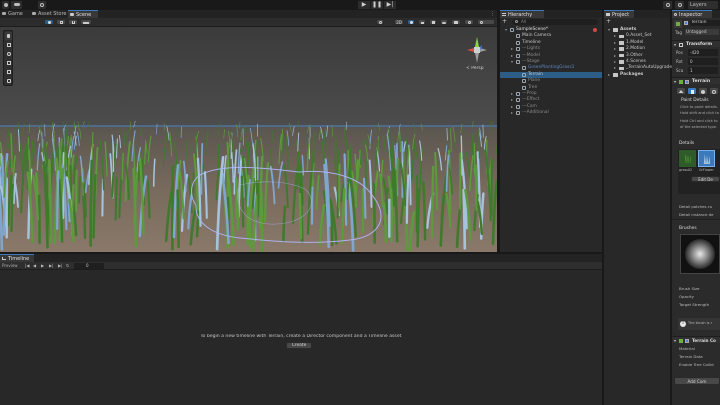 Image resolution: width=720 pixels, height=405 pixels. What do you see at coordinates (703, 70) in the screenshot?
I see `transform-value-field: 1` at bounding box center [703, 70].